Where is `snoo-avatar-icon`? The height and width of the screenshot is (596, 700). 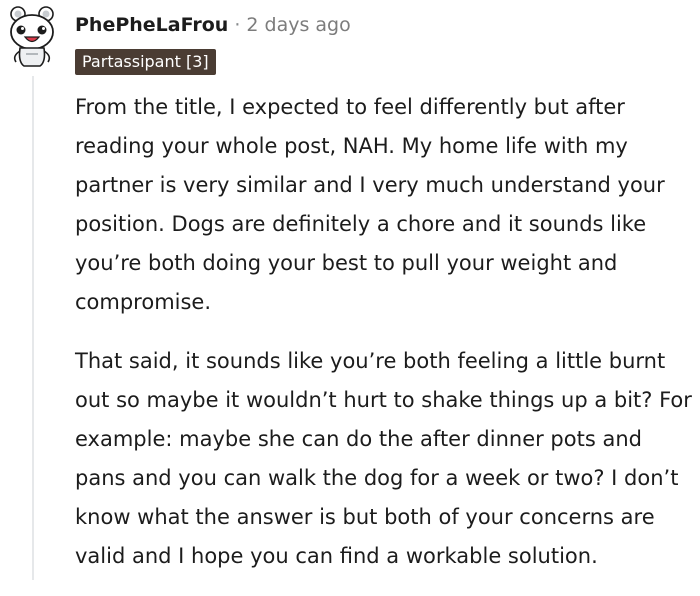
snoo-avatar-icon is located at coordinates (33, 36).